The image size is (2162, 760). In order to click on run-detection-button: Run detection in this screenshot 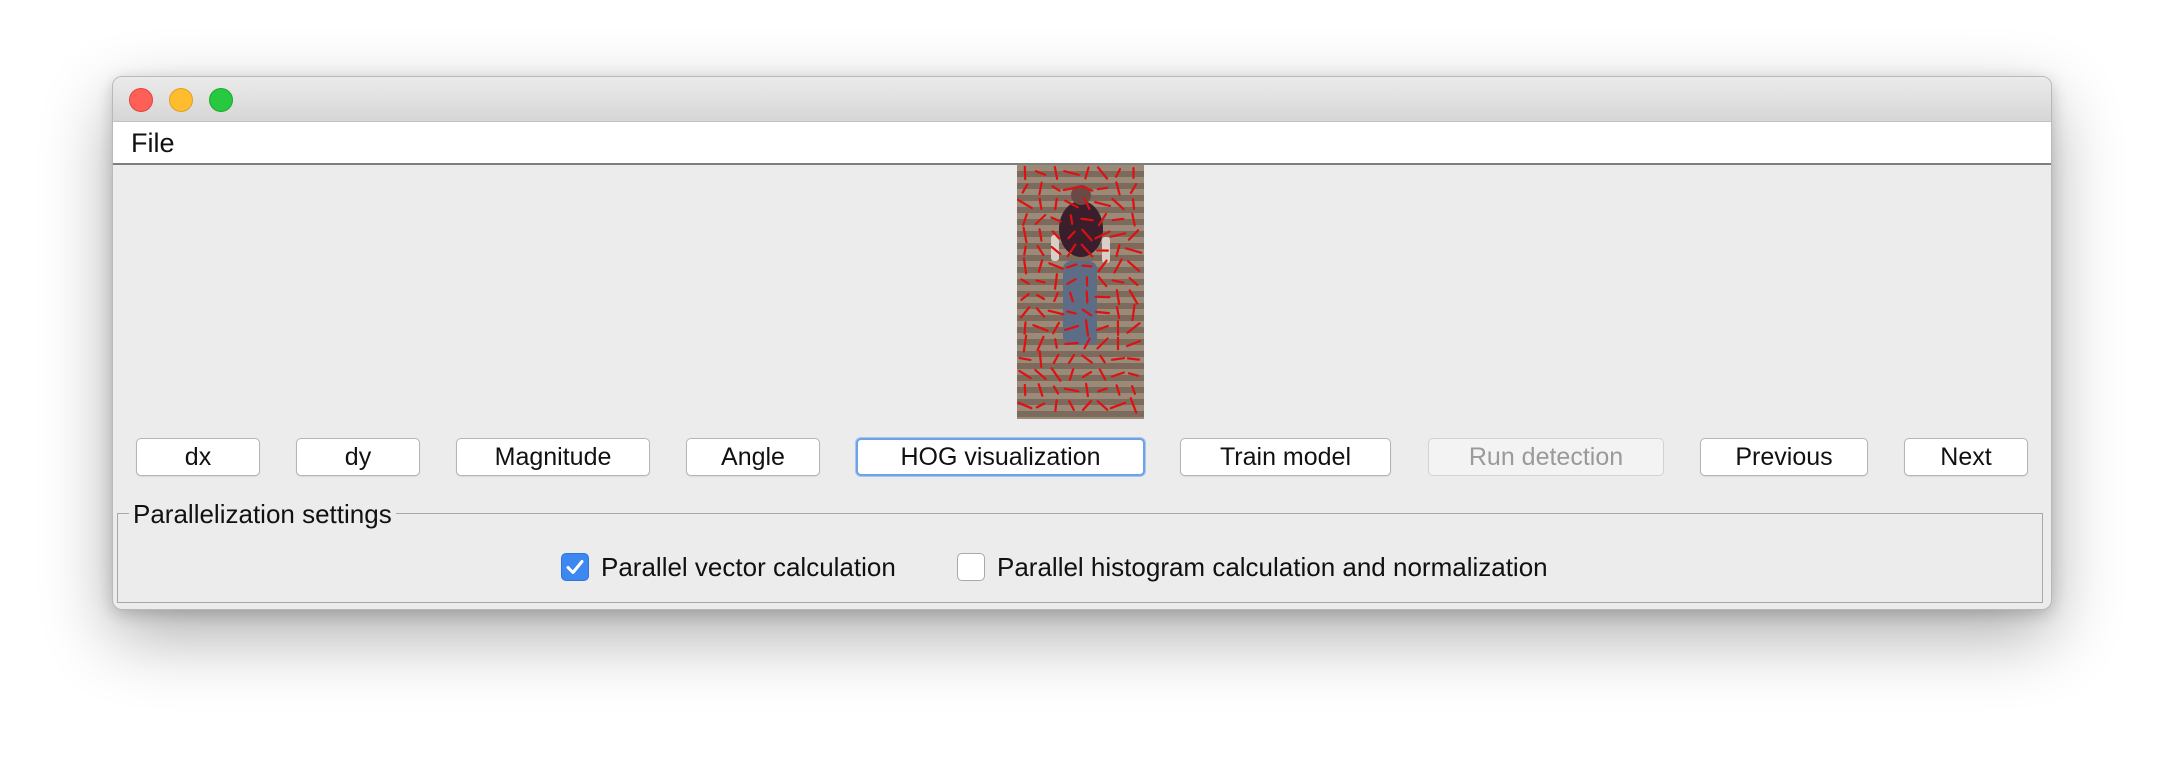, I will do `click(1546, 457)`.